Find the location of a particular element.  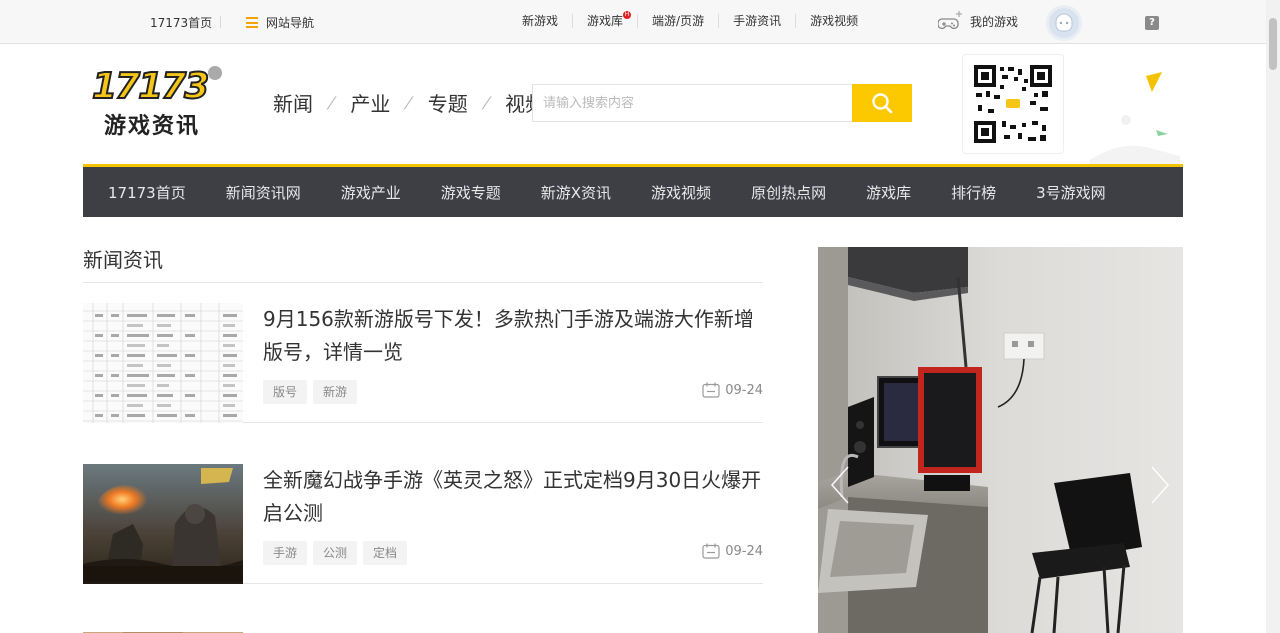

article-tag: 新游 is located at coordinates (335, 392).